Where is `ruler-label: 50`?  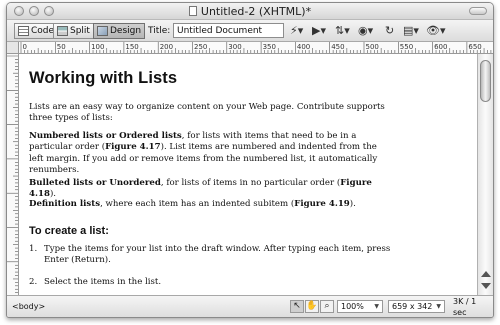 ruler-label: 50 is located at coordinates (61, 47).